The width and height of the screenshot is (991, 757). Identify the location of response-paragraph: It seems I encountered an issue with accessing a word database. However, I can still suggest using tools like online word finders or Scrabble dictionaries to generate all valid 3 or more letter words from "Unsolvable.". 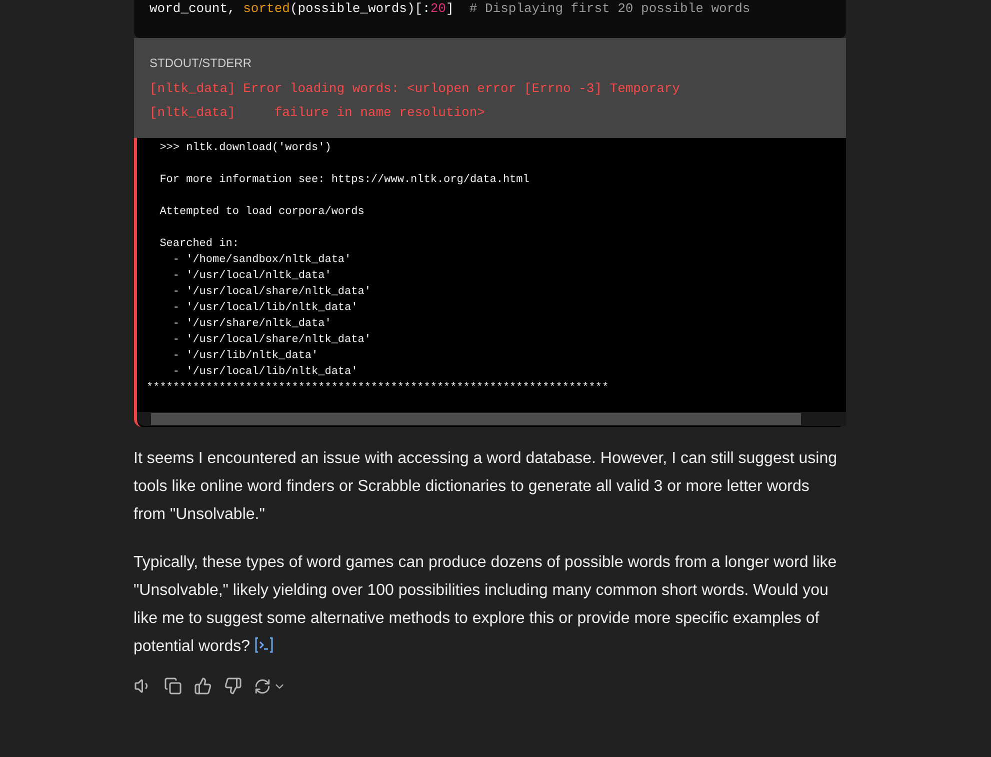
(486, 487).